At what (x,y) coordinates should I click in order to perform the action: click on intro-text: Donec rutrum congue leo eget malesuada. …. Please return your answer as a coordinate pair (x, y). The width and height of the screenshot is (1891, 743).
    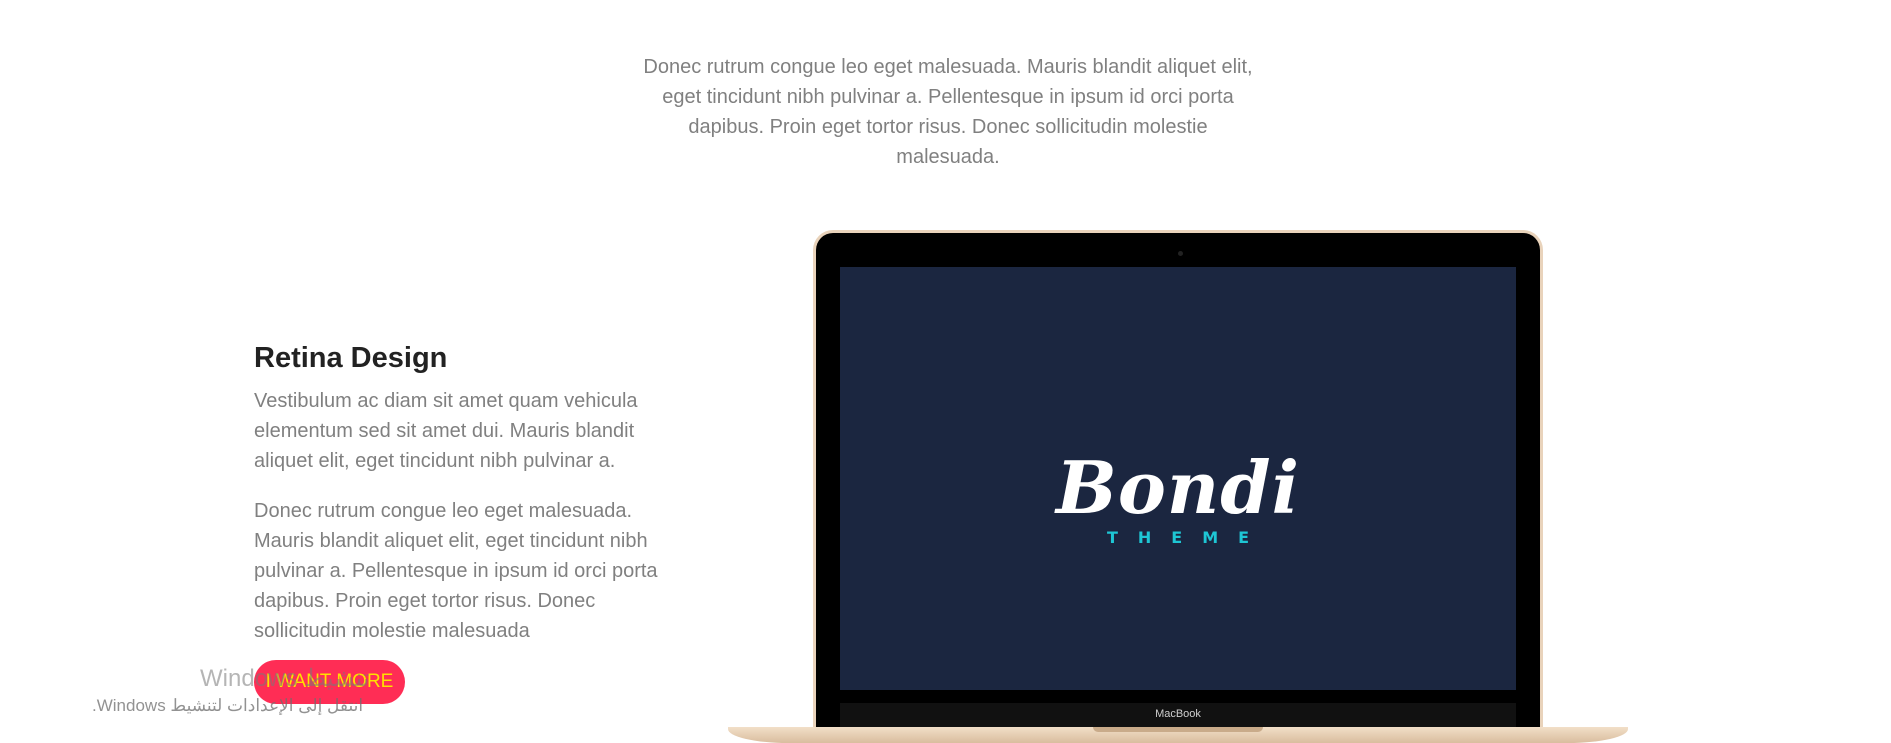
    Looking at the image, I should click on (948, 112).